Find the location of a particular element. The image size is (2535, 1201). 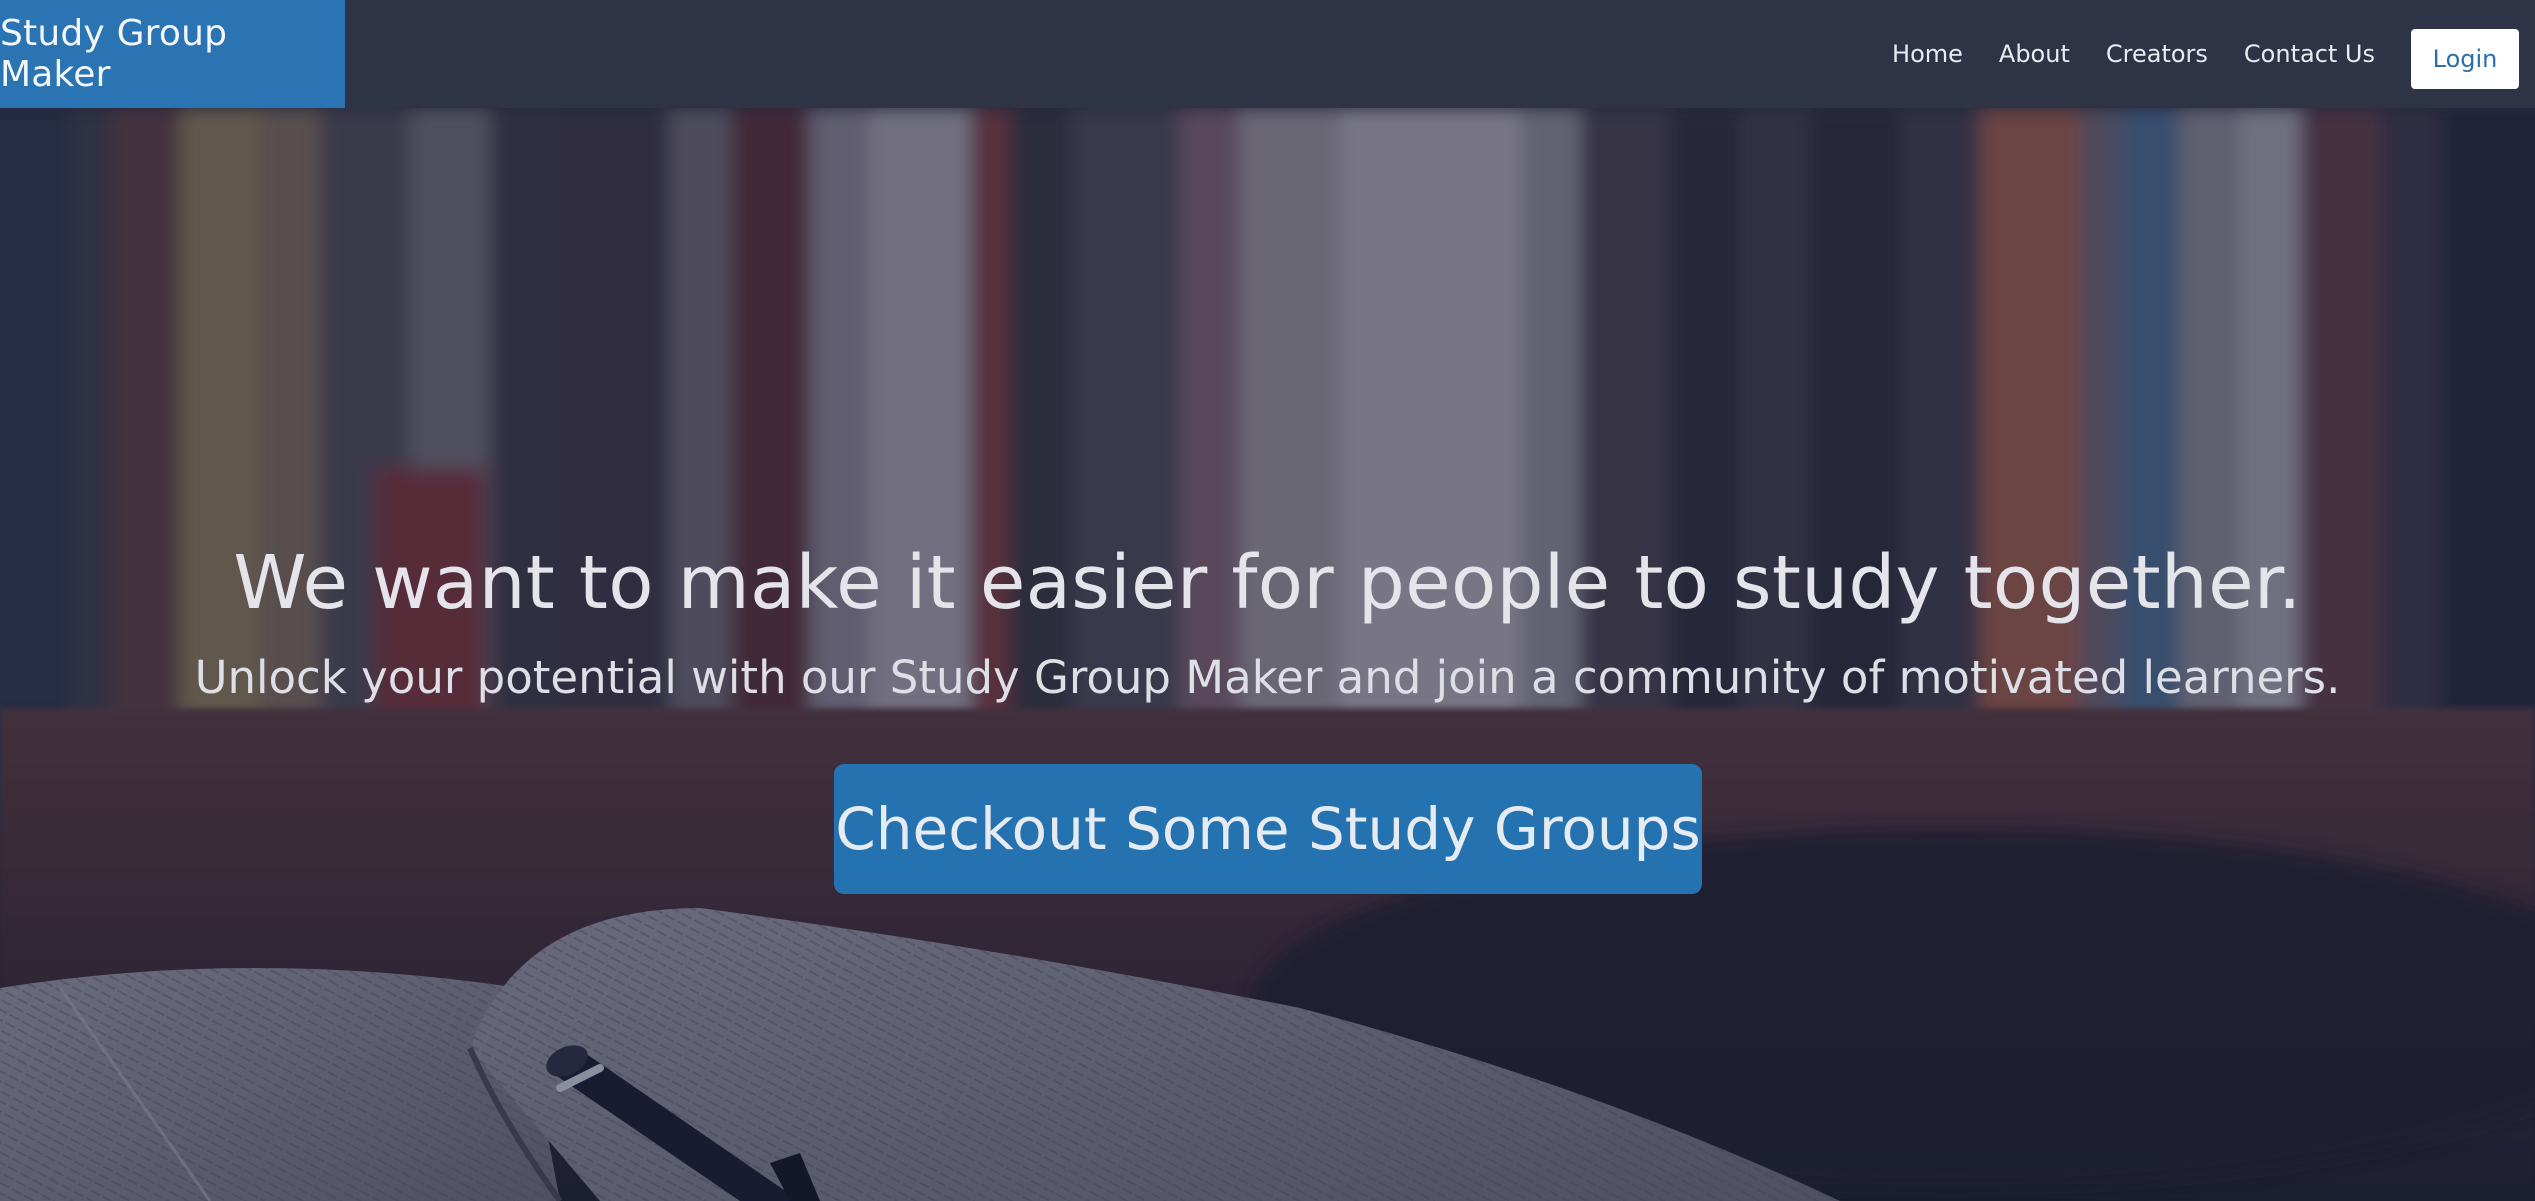

nav-link-creators: Creators is located at coordinates (2157, 54).